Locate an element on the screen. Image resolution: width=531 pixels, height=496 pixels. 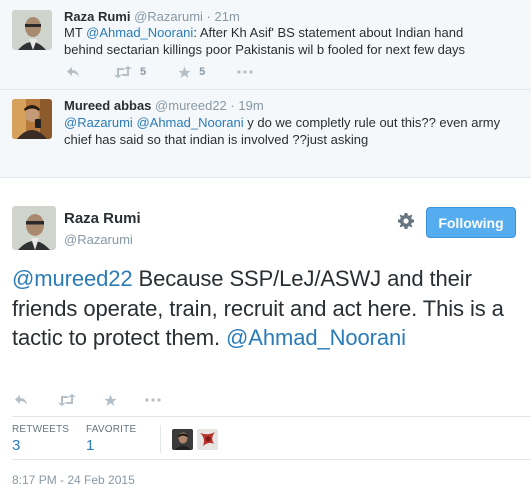
favorites-count: 1 is located at coordinates (90, 445).